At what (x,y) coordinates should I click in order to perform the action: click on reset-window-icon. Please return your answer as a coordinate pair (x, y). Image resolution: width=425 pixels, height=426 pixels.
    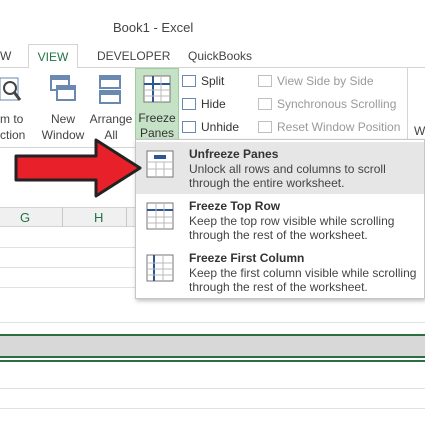
    Looking at the image, I should click on (265, 127).